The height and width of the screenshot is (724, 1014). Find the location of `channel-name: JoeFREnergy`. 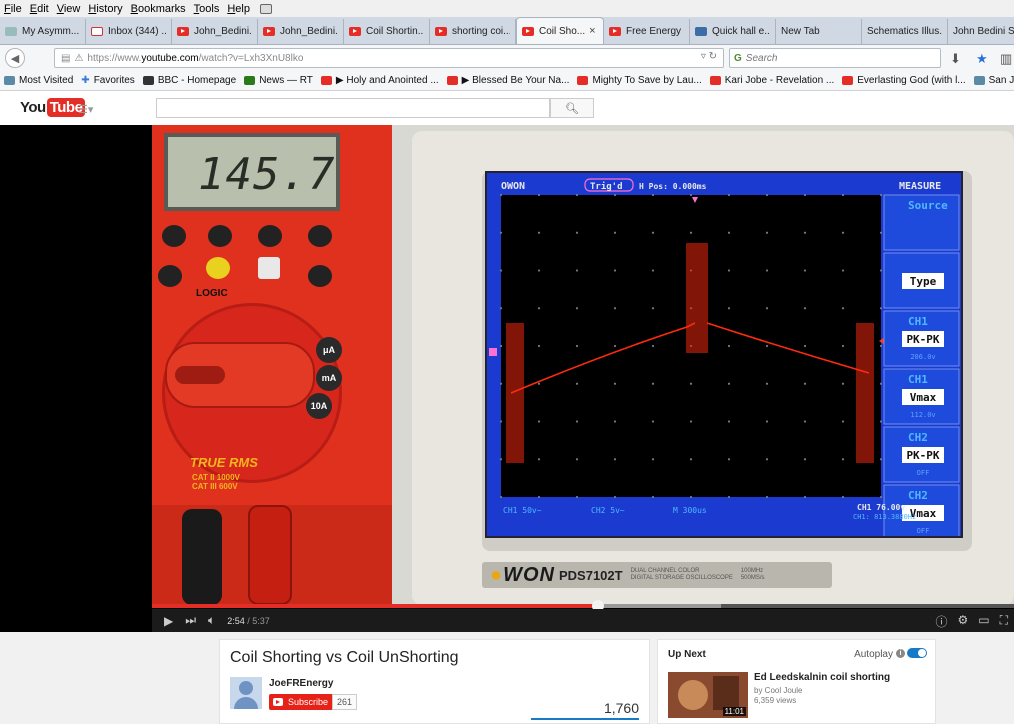

channel-name: JoeFREnergy is located at coordinates (301, 683).